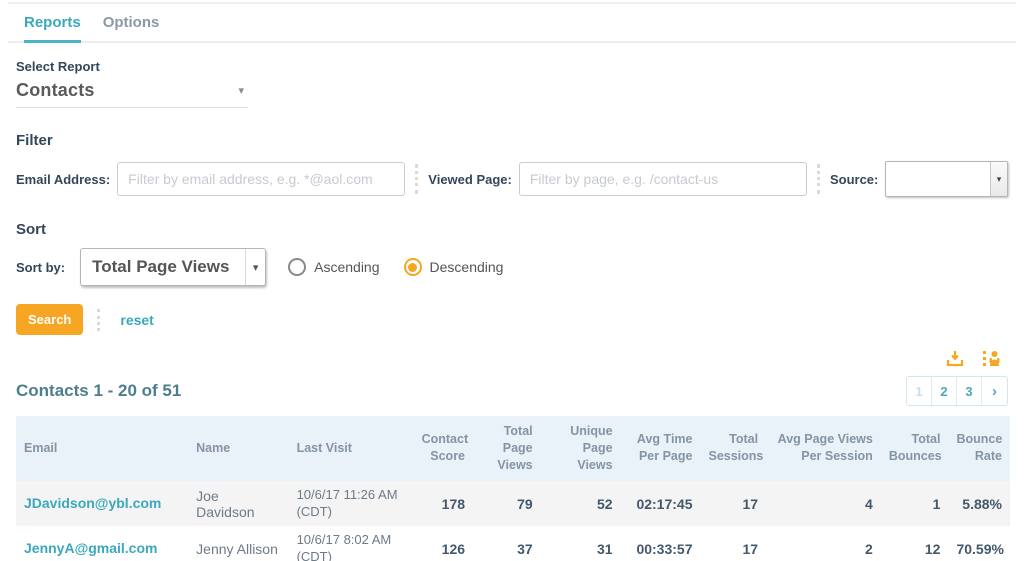  Describe the element at coordinates (664, 503) in the screenshot. I see `avg-time-per-page-cell: 02:17:45` at that location.